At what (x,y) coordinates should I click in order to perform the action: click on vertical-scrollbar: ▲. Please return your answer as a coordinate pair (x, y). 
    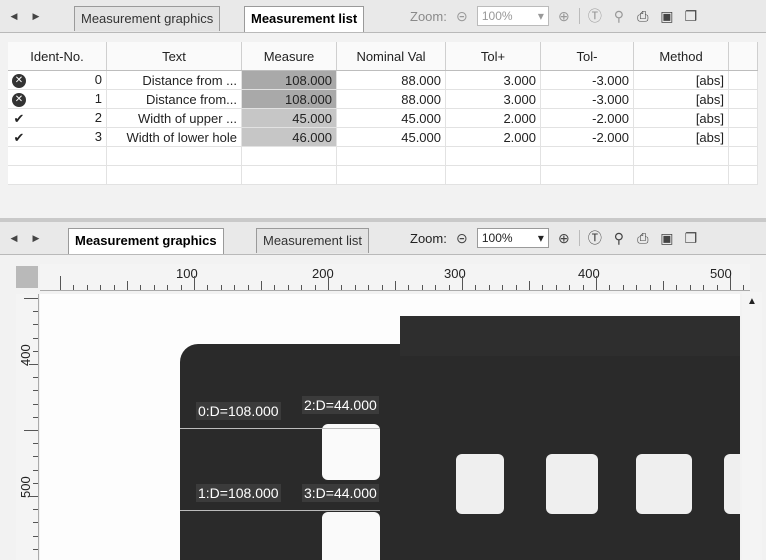
    Looking at the image, I should click on (752, 426).